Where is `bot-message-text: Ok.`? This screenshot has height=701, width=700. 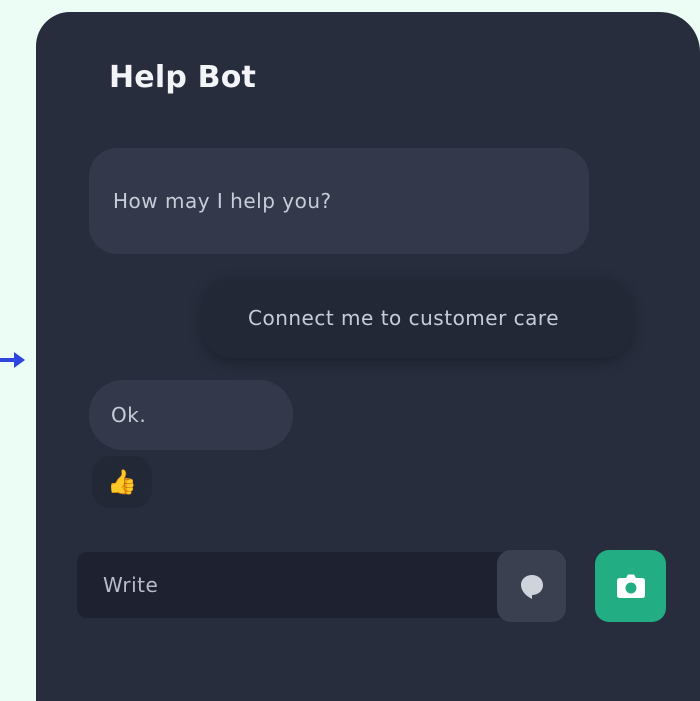 bot-message-text: Ok. is located at coordinates (129, 415).